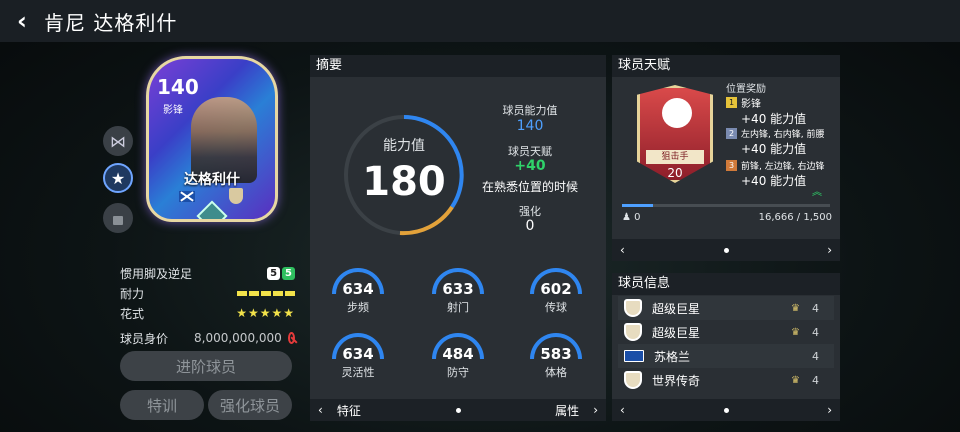  I want to click on info-row-name: 世界传奇, so click(676, 380).